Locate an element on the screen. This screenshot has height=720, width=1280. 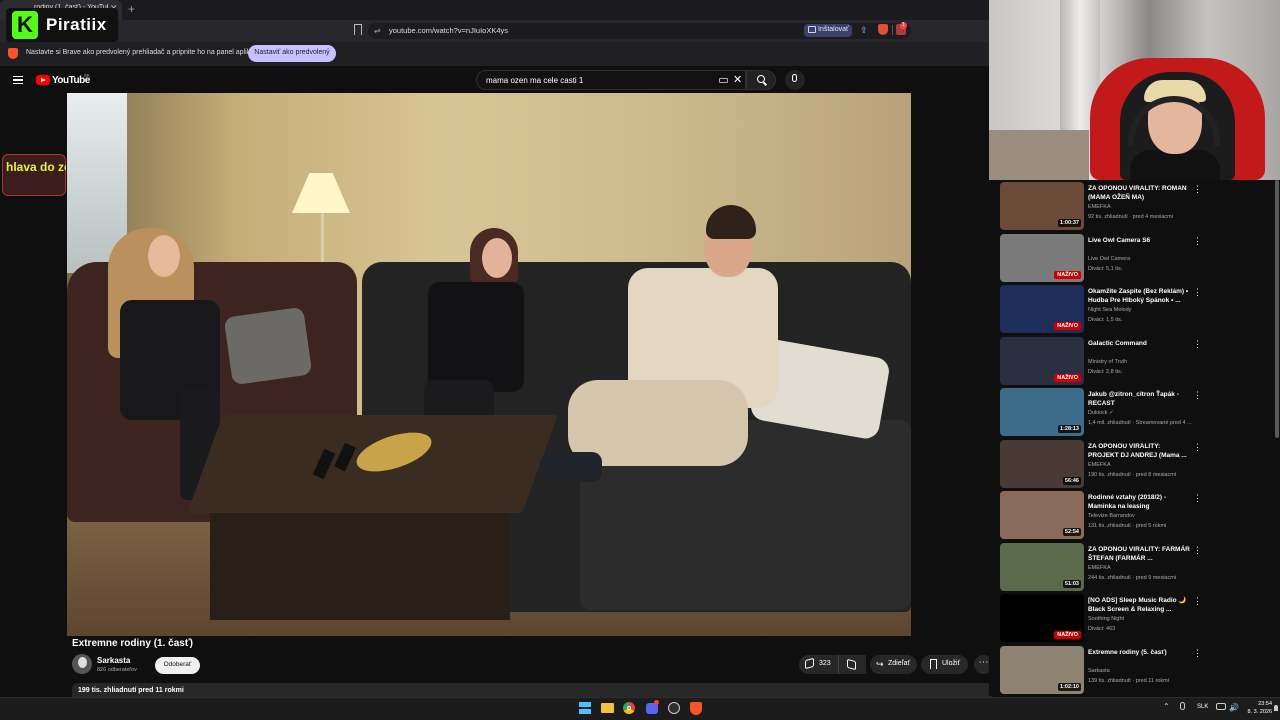
description-box is located at coordinates (532, 690).